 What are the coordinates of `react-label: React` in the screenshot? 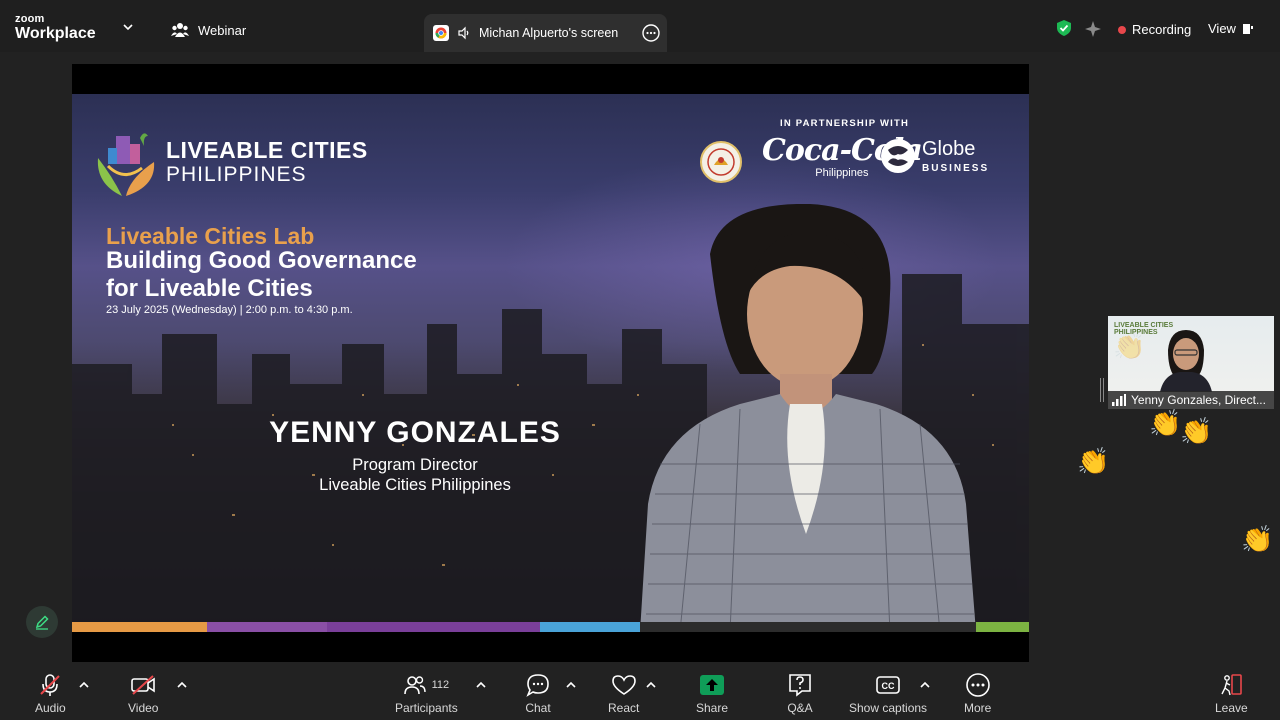 It's located at (624, 708).